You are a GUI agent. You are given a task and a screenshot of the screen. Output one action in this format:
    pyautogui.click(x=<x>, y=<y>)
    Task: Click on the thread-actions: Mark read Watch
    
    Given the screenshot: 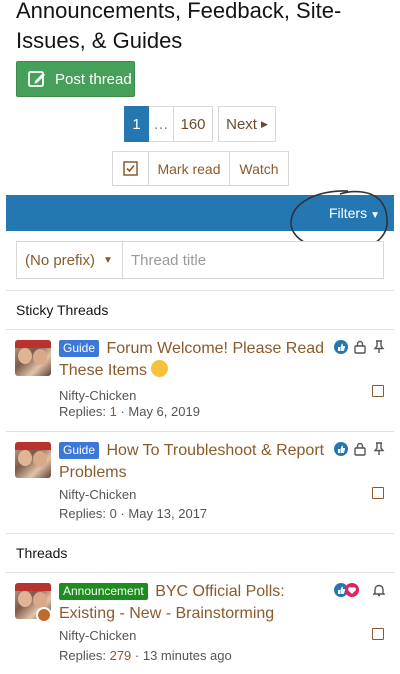 What is the action you would take?
    pyautogui.click(x=200, y=168)
    